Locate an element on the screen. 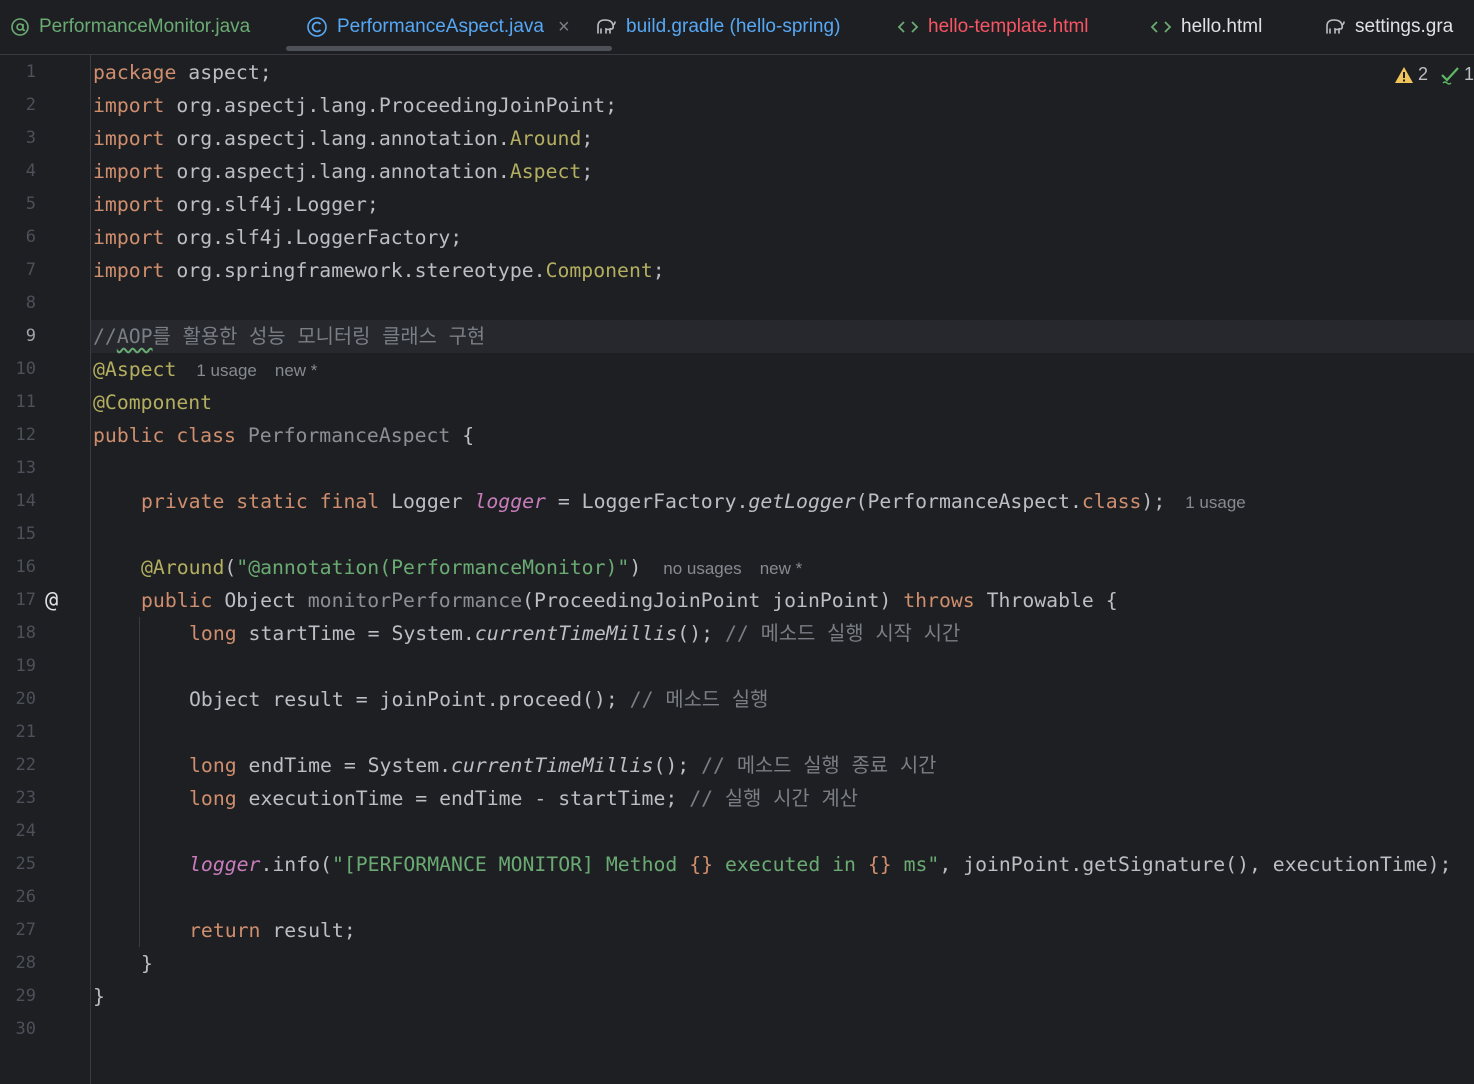 This screenshot has width=1474, height=1084. code-line-11: @Component is located at coordinates (153, 402).